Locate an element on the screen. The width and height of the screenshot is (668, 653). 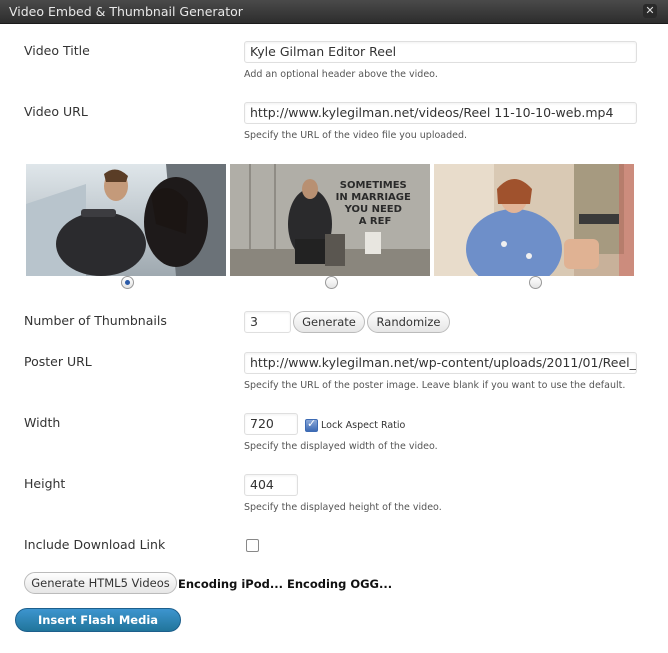
thumbnail-1-radio is located at coordinates (127, 282).